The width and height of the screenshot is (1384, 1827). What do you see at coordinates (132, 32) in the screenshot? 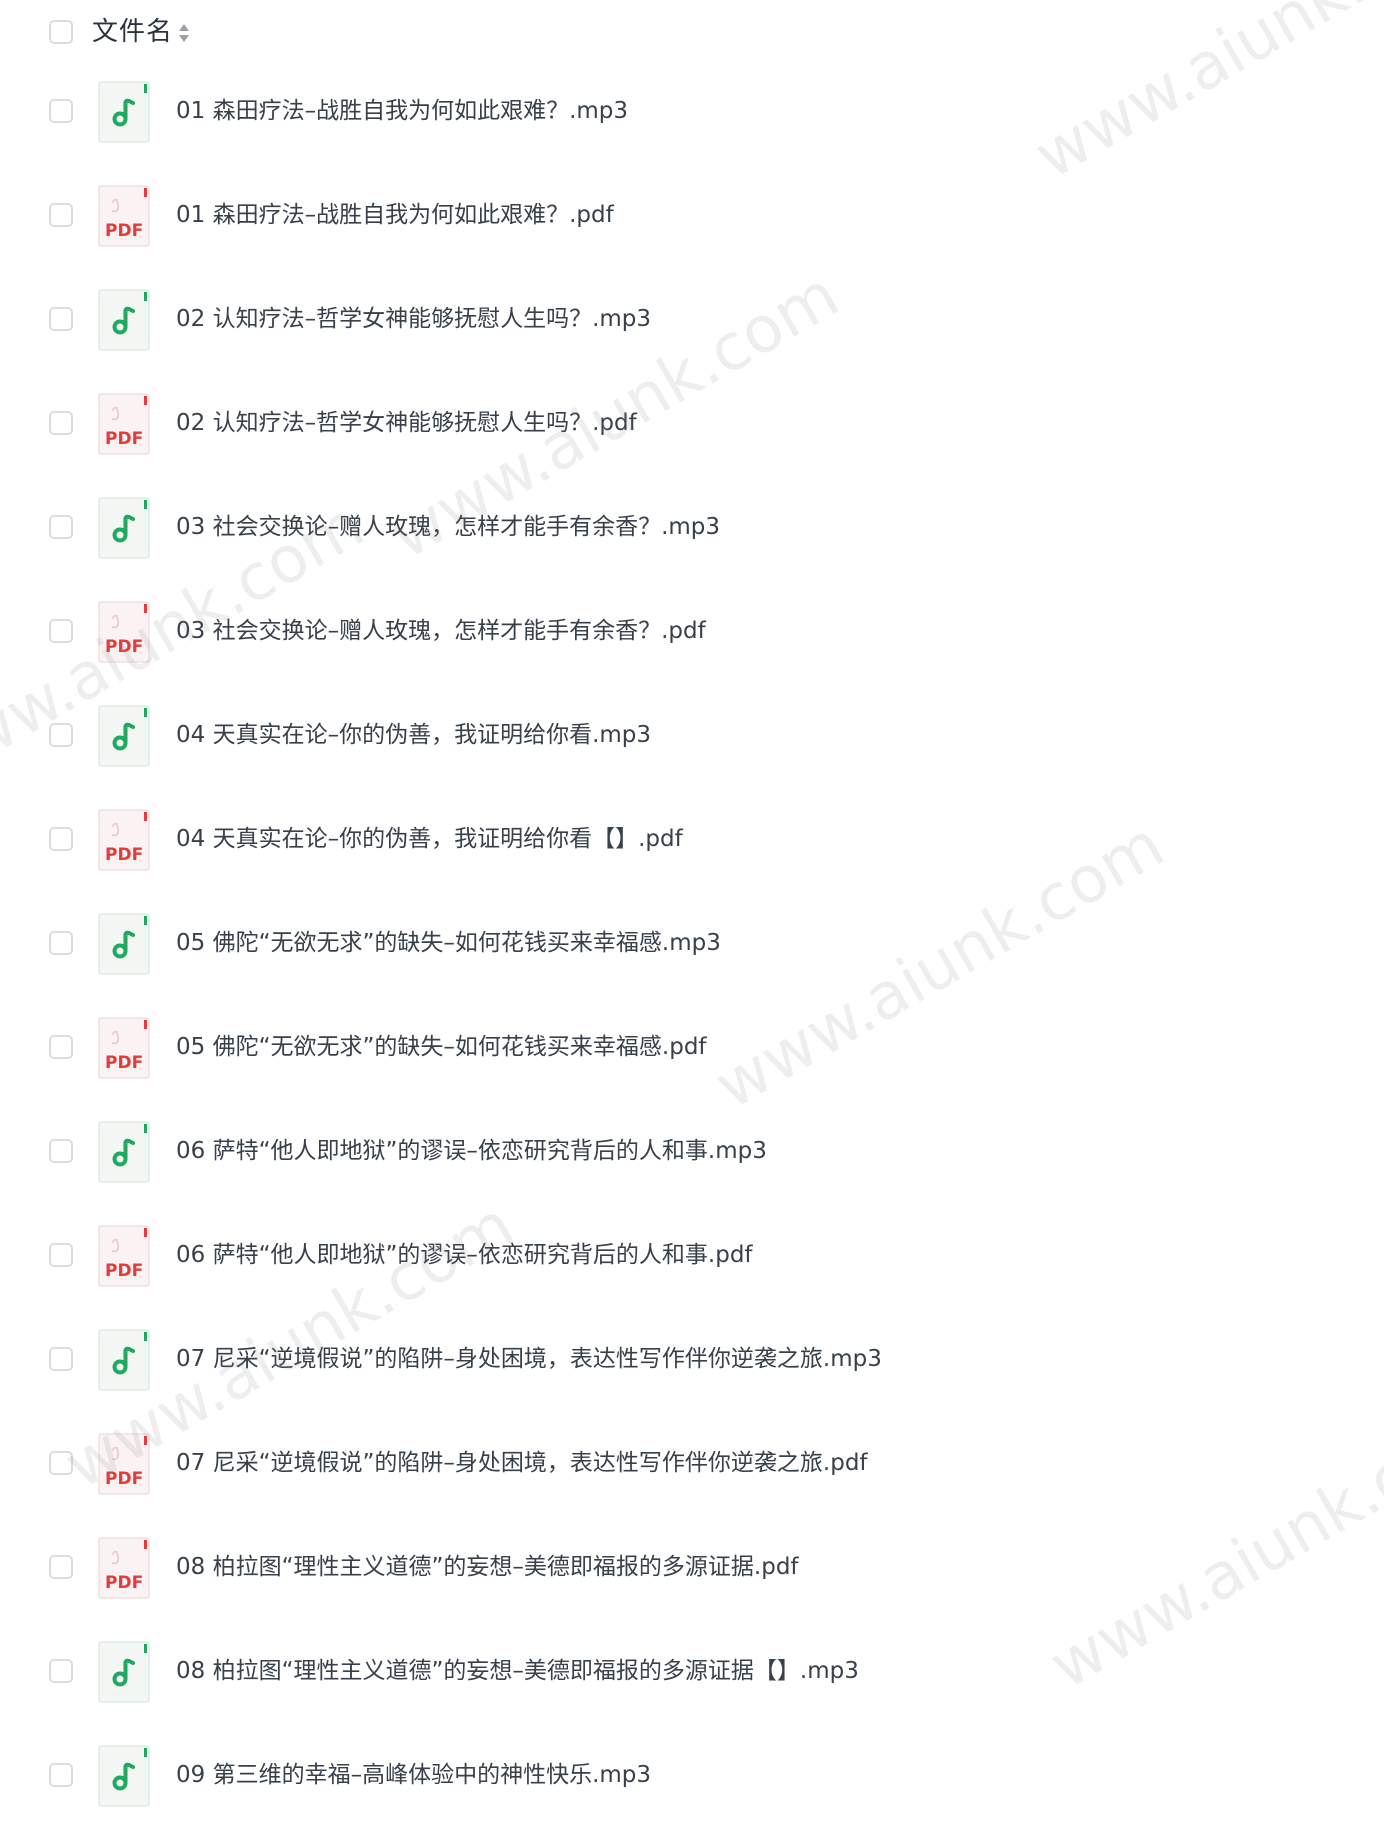
I see `filename-column-header: 文件名` at bounding box center [132, 32].